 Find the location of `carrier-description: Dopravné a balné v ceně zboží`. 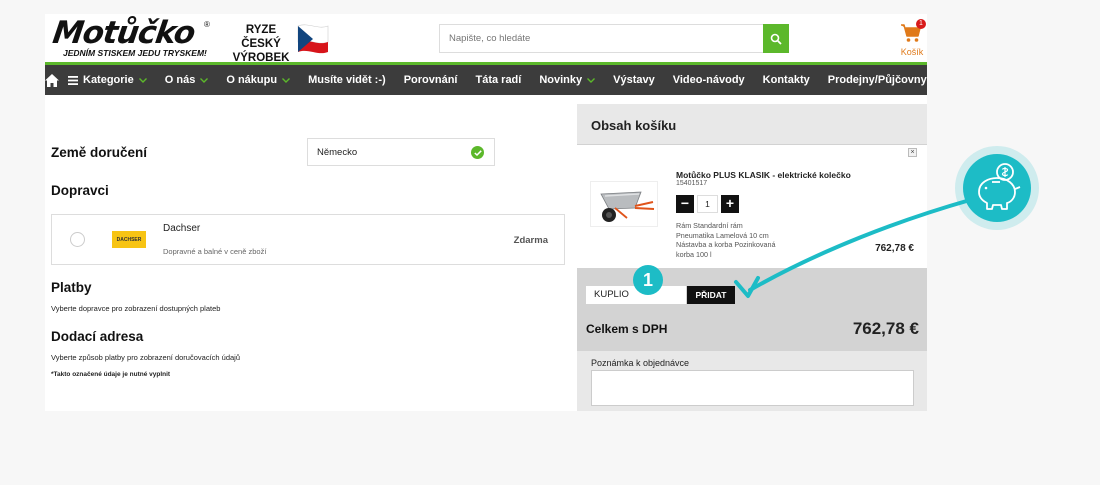

carrier-description: Dopravné a balné v ceně zboží is located at coordinates (215, 251).